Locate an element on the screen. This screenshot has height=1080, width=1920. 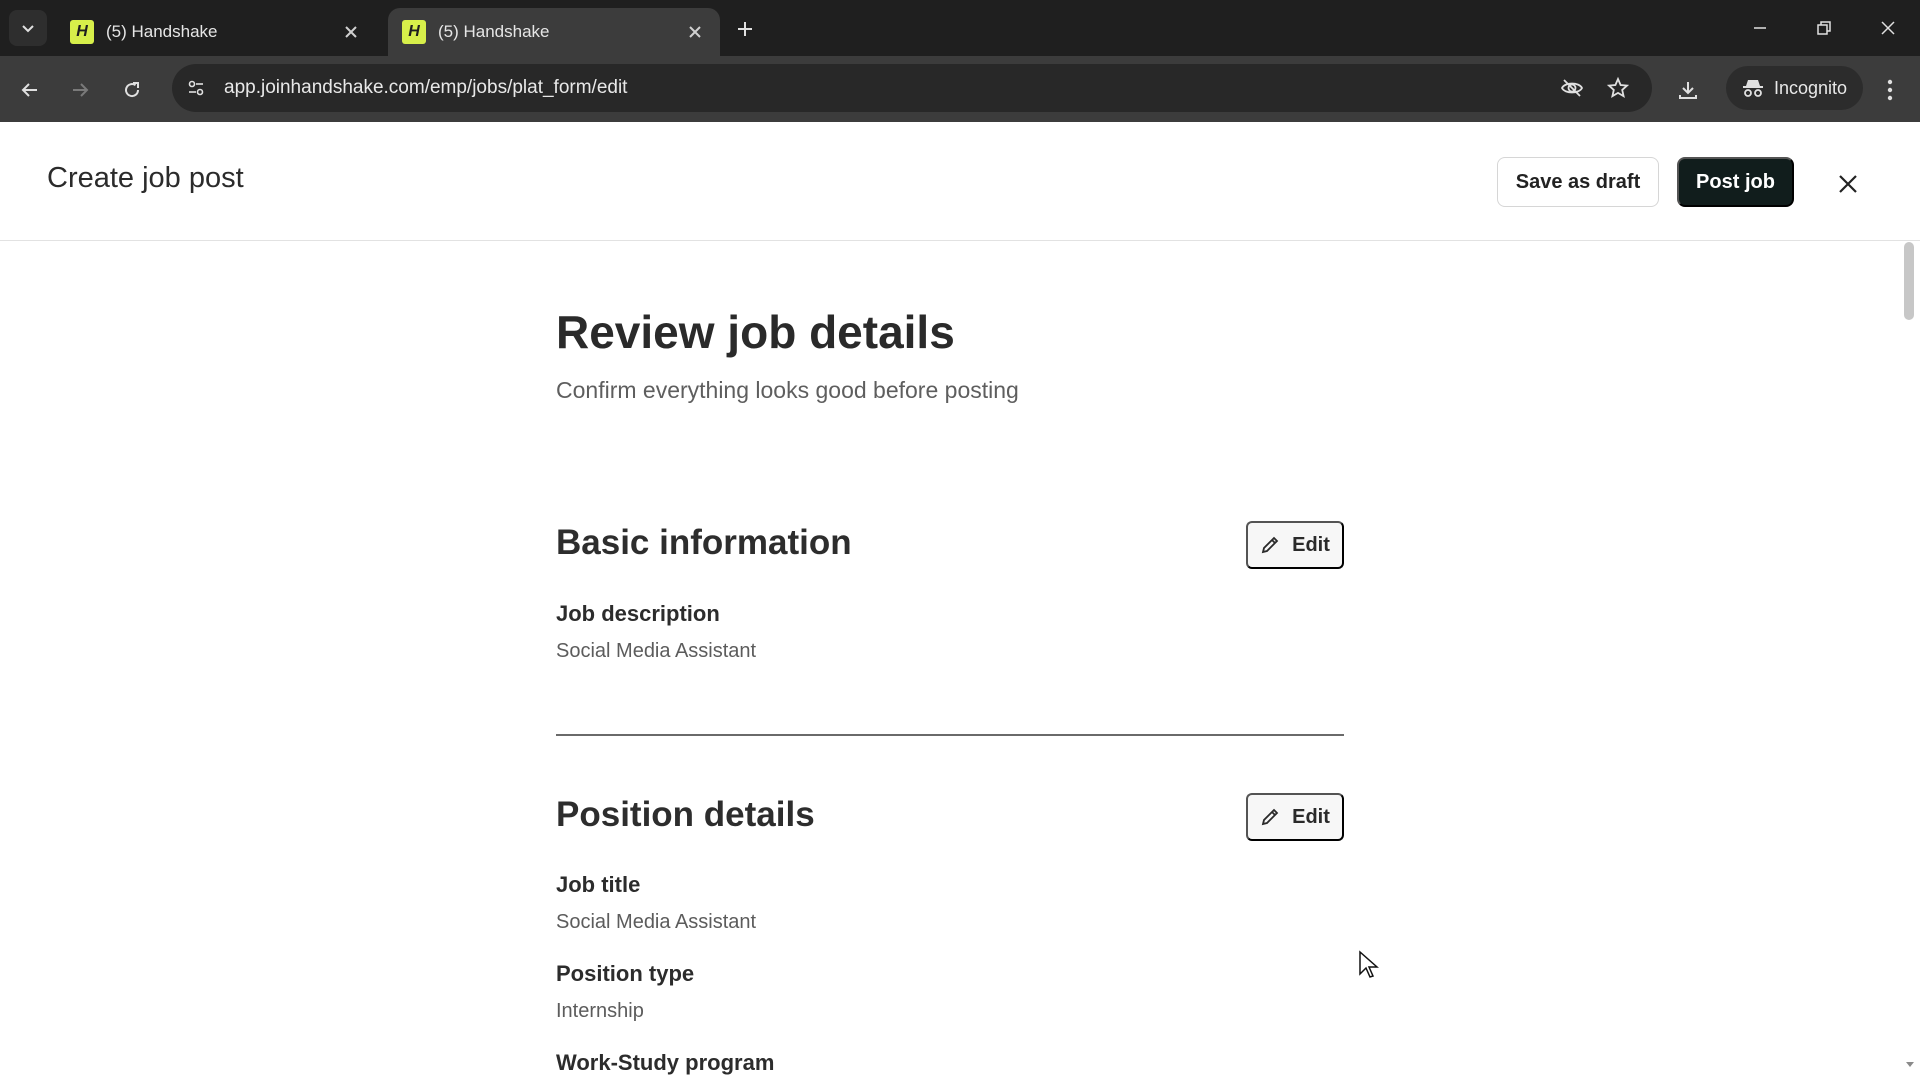
tab-search-button is located at coordinates (28, 28).